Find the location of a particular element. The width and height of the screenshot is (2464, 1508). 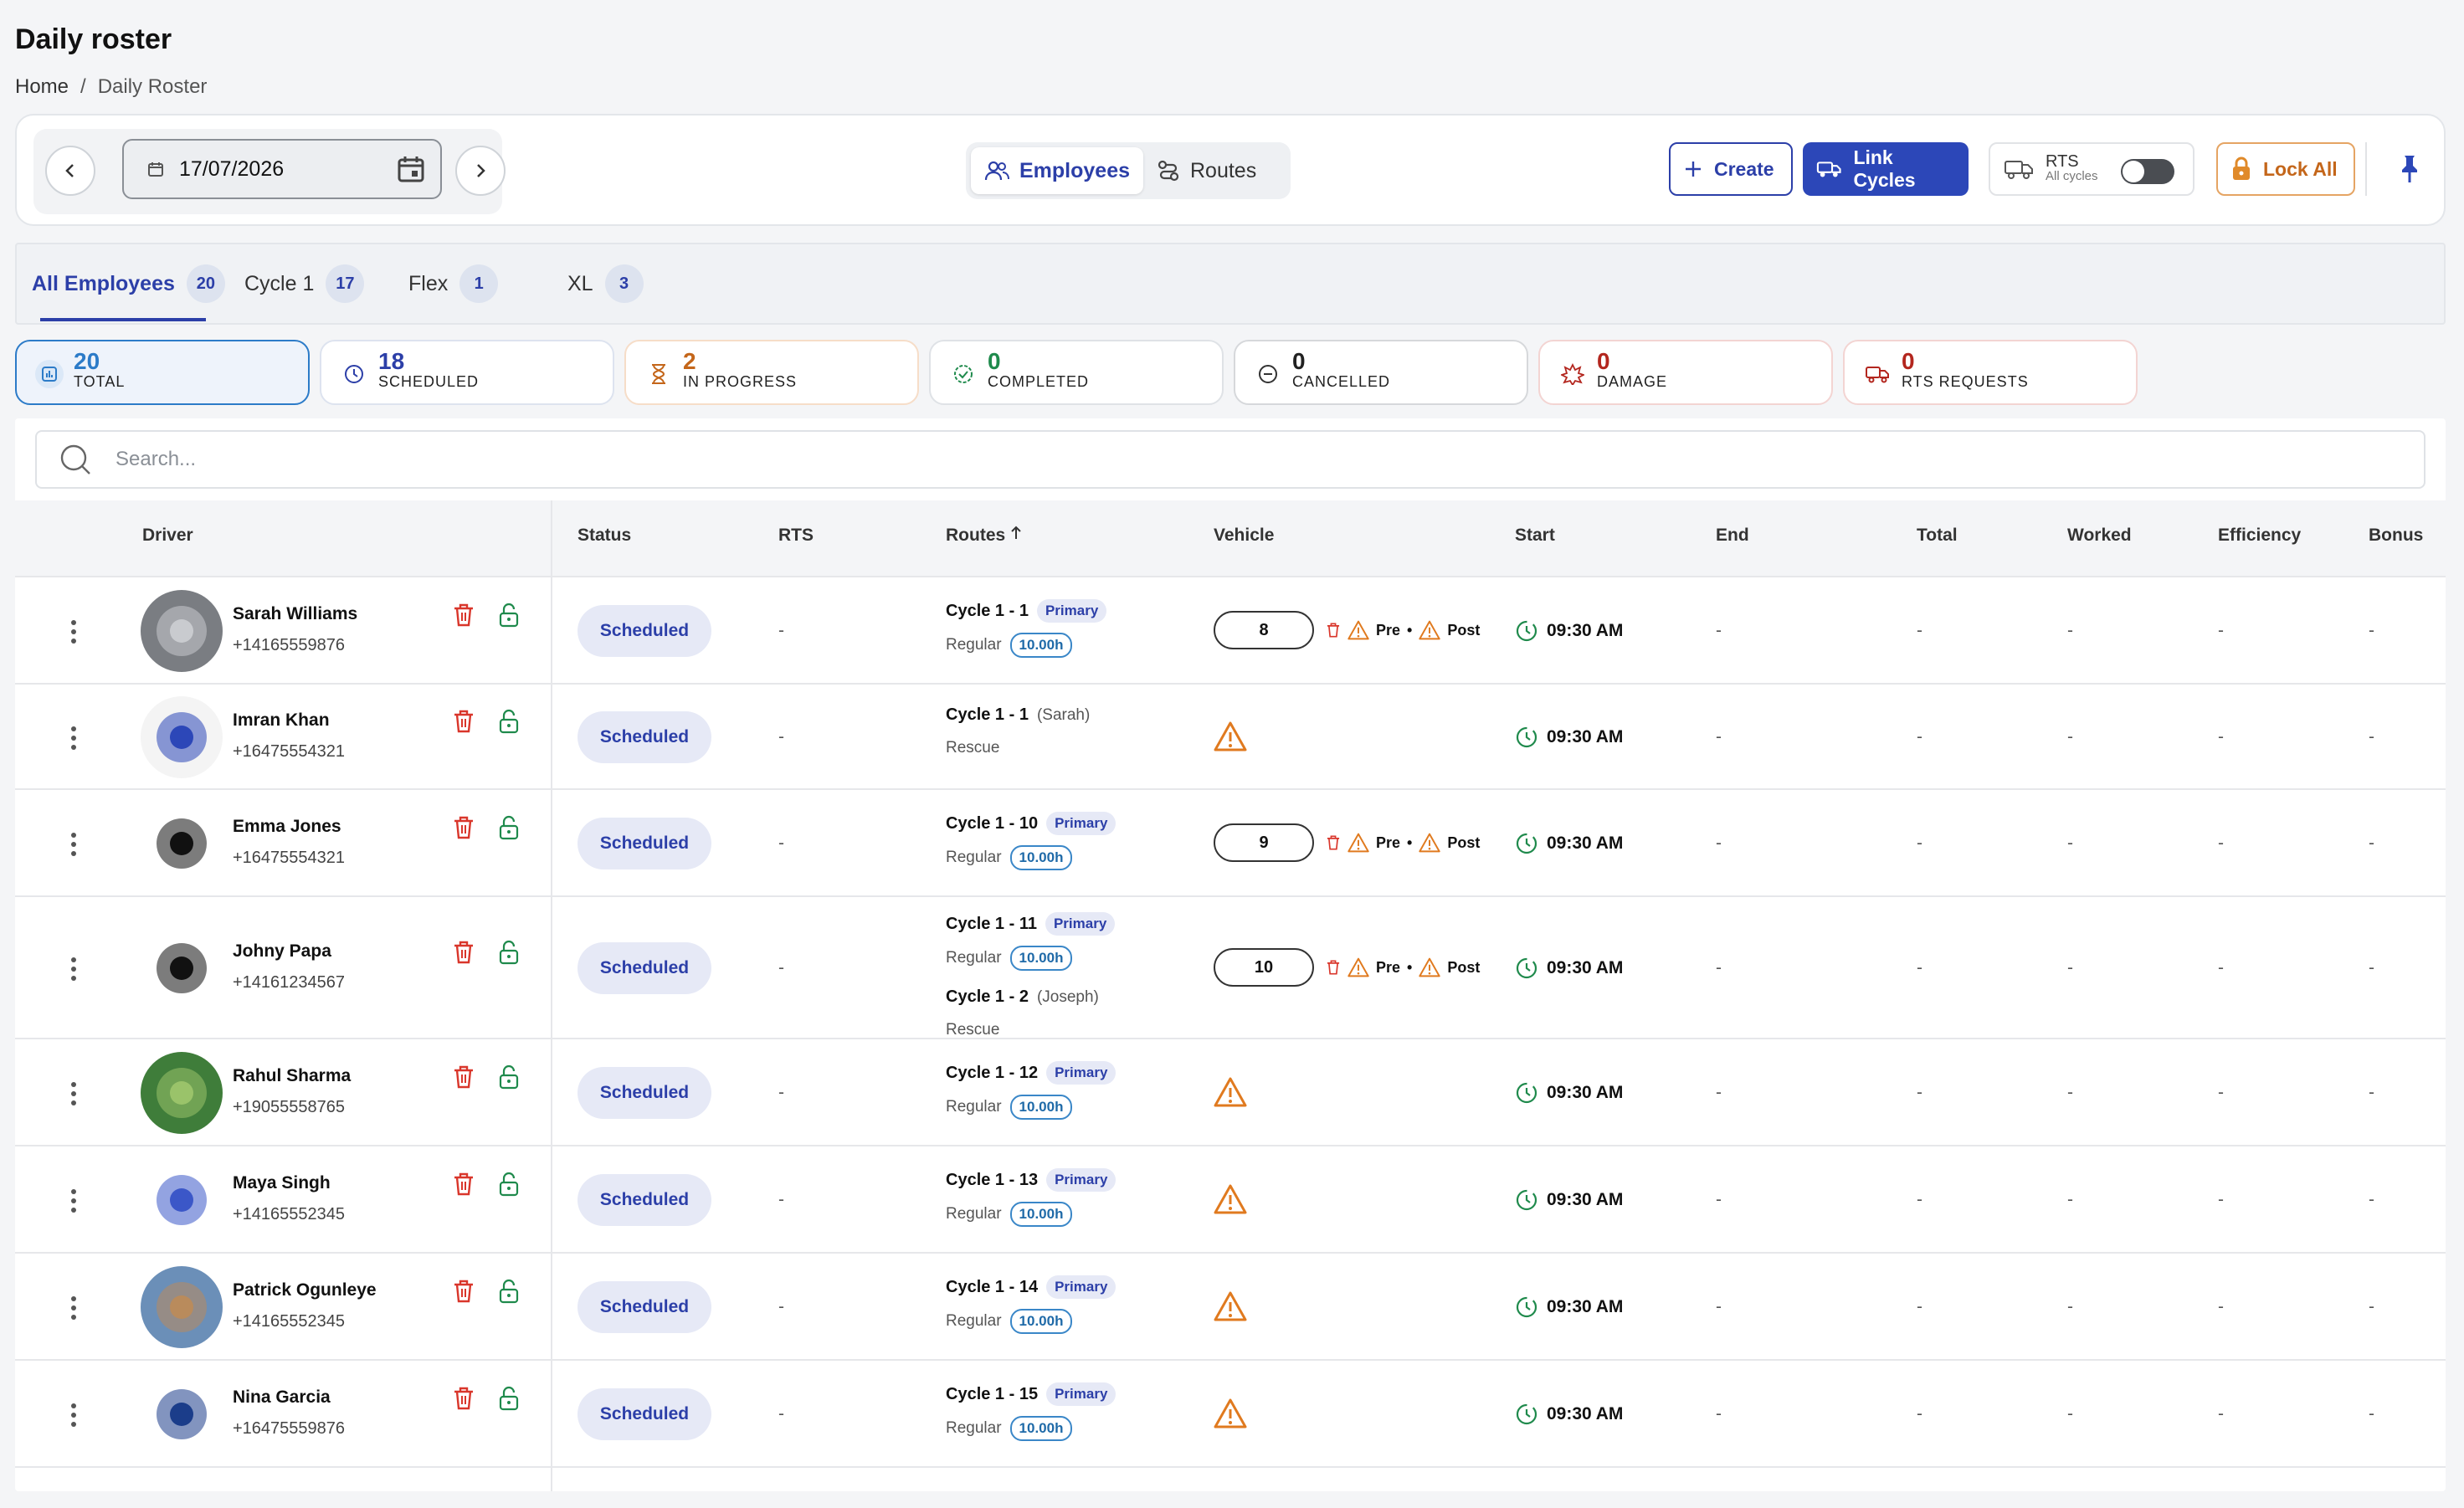

driver-name: Patrick Ogunleye is located at coordinates (305, 1290).